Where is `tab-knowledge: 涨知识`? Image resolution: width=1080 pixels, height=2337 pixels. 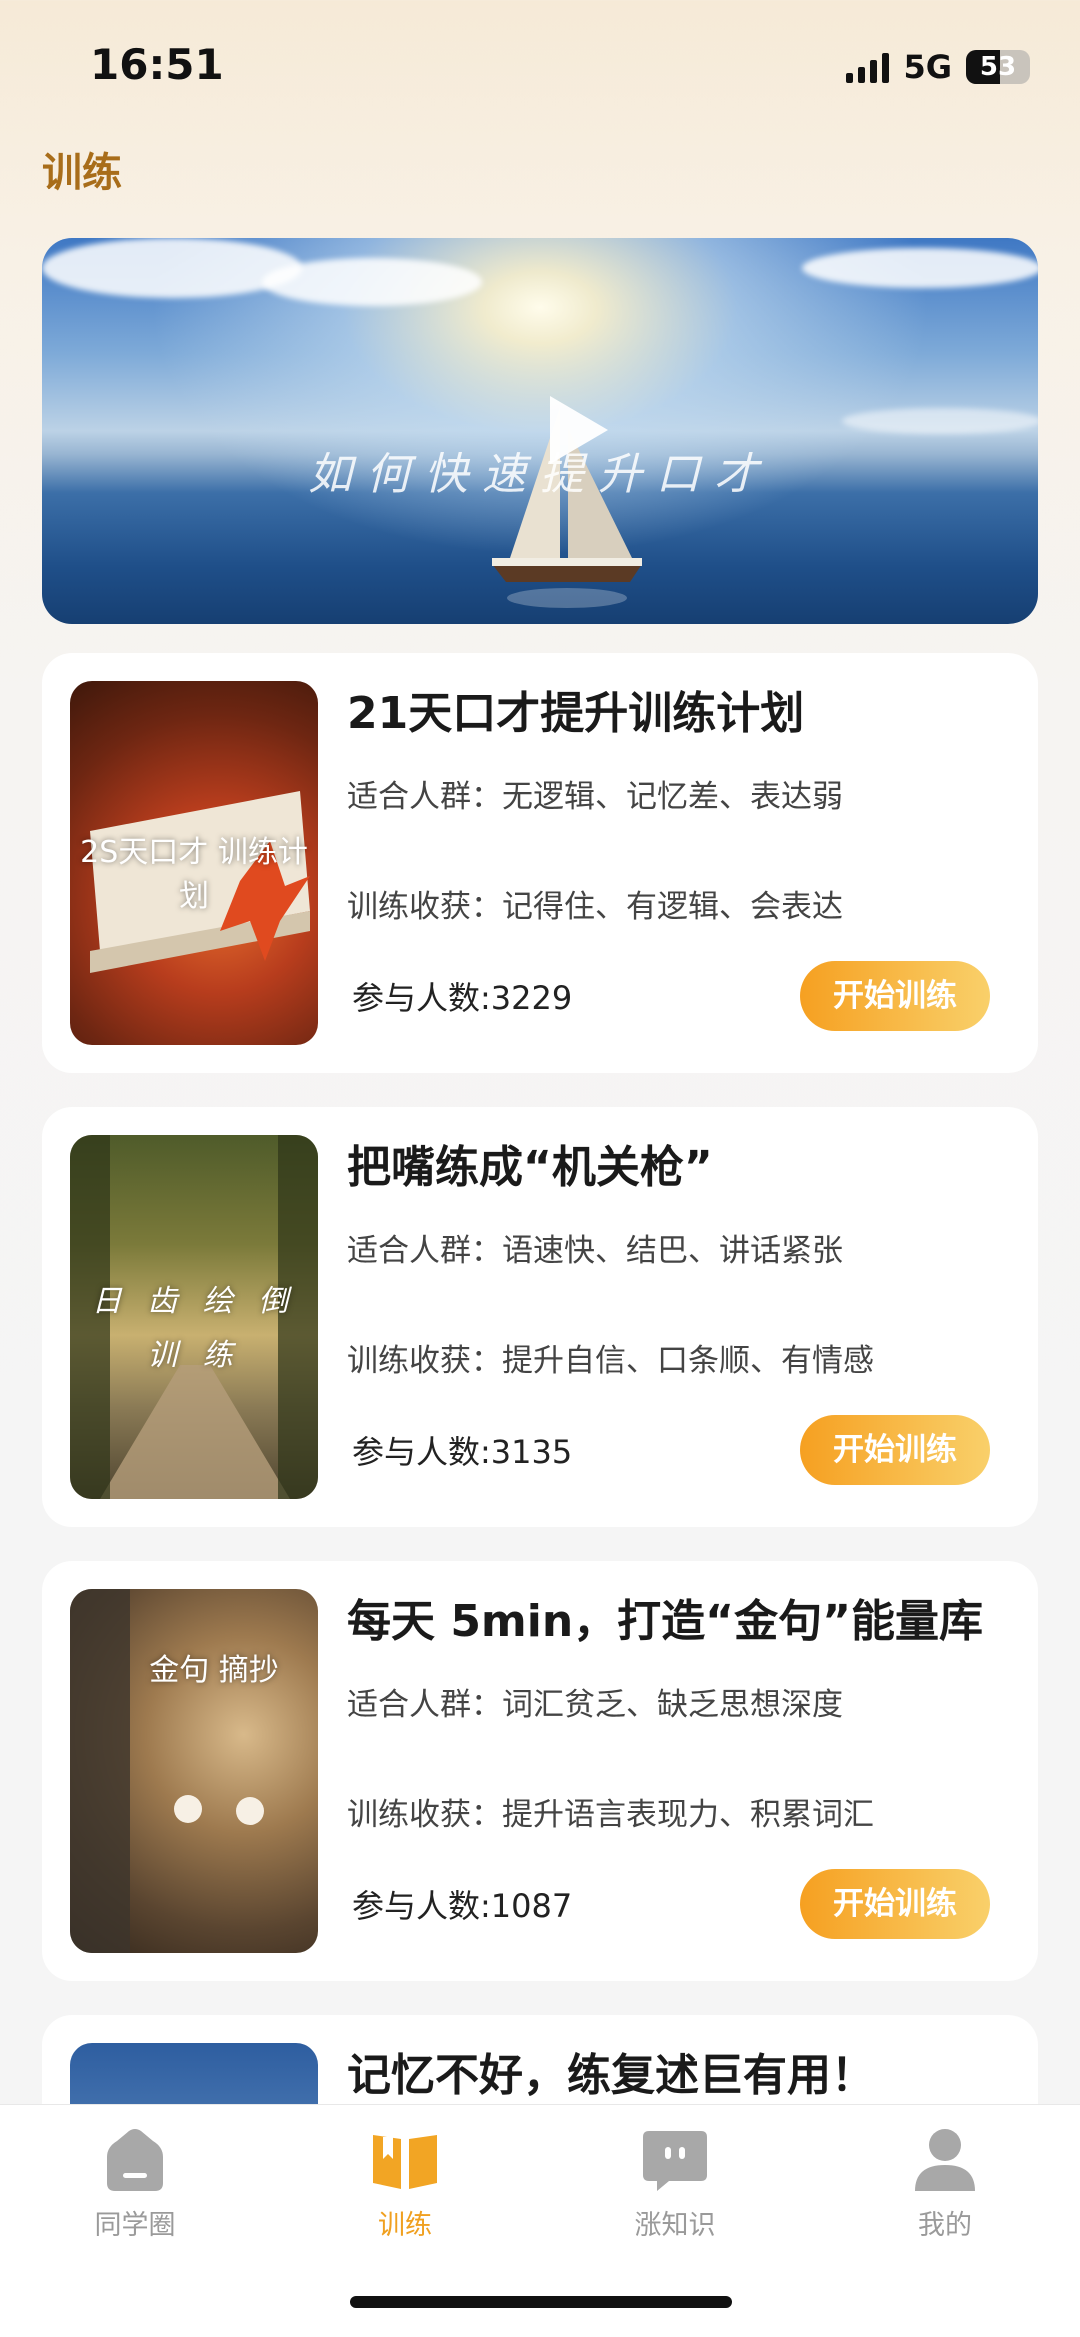 tab-knowledge: 涨知识 is located at coordinates (675, 2182).